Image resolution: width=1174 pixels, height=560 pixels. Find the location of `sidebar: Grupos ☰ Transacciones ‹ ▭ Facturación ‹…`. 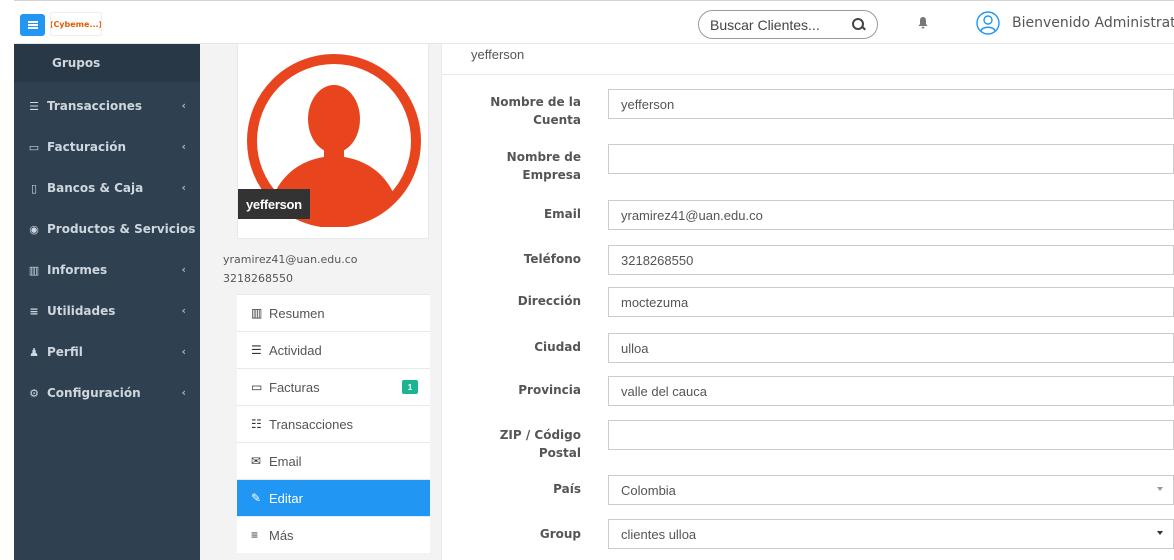

sidebar: Grupos ☰ Transacciones ‹ ▭ Facturación ‹… is located at coordinates (107, 302).